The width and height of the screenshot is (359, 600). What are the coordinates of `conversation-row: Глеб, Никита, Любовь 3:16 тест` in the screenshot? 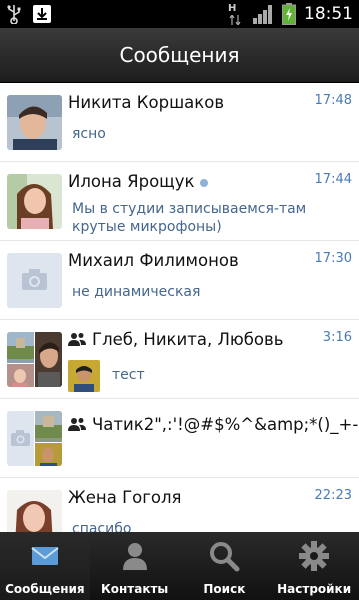 It's located at (179, 359).